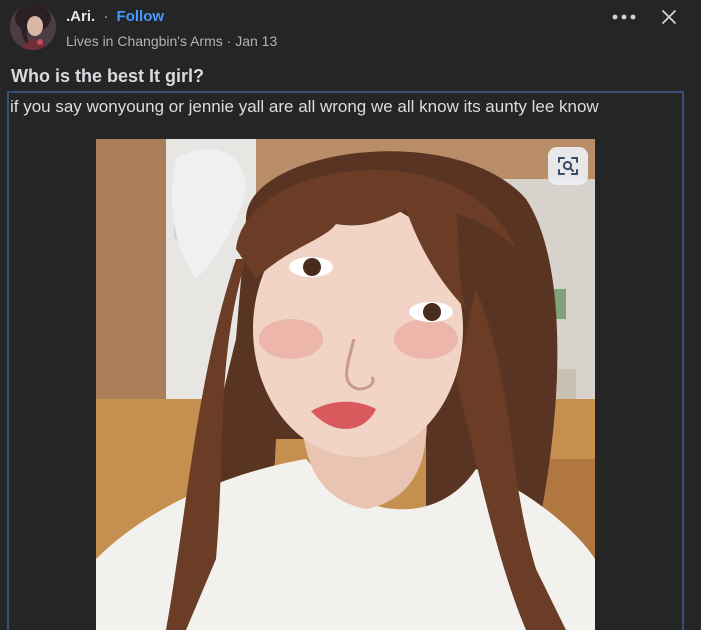 The height and width of the screenshot is (630, 701). Describe the element at coordinates (80, 16) in the screenshot. I see `author-name: .Ari.` at that location.